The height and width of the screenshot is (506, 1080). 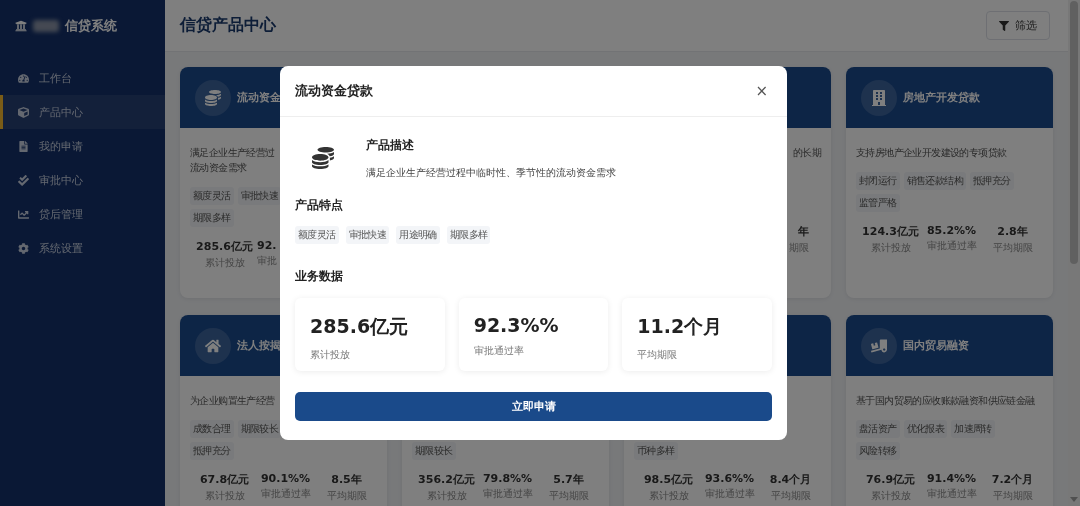 What do you see at coordinates (499, 351) in the screenshot?
I see `stat-label: 审批通过率` at bounding box center [499, 351].